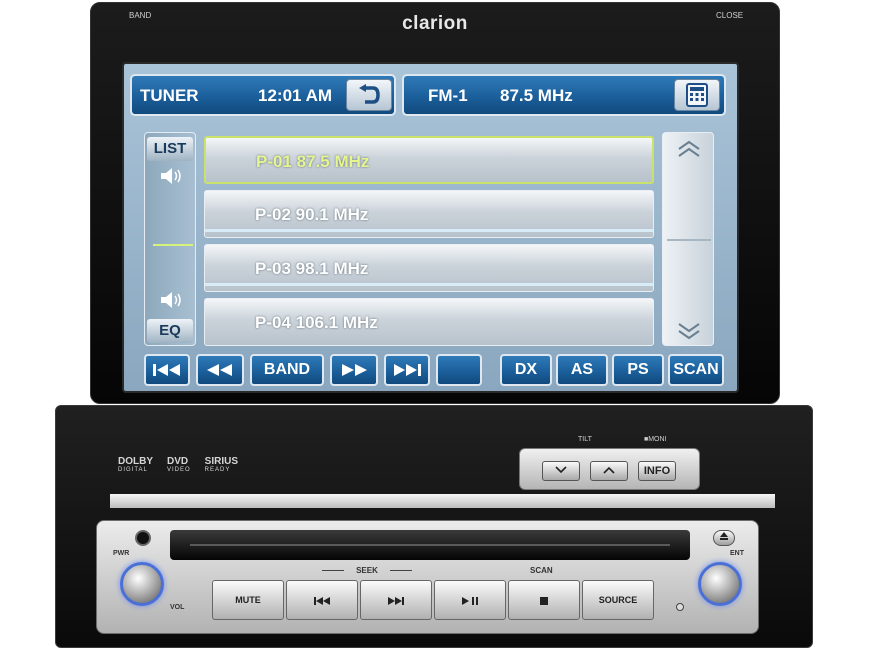 This screenshot has width=869, height=652. Describe the element at coordinates (312, 214) in the screenshot. I see `preset-label: P-02 90.1 MHz` at that location.